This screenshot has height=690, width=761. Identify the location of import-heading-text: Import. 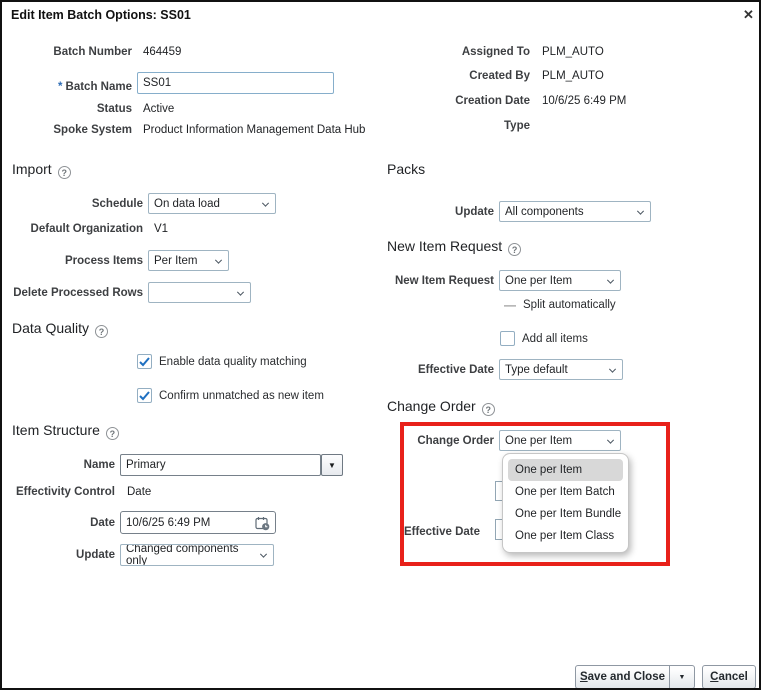
(32, 169).